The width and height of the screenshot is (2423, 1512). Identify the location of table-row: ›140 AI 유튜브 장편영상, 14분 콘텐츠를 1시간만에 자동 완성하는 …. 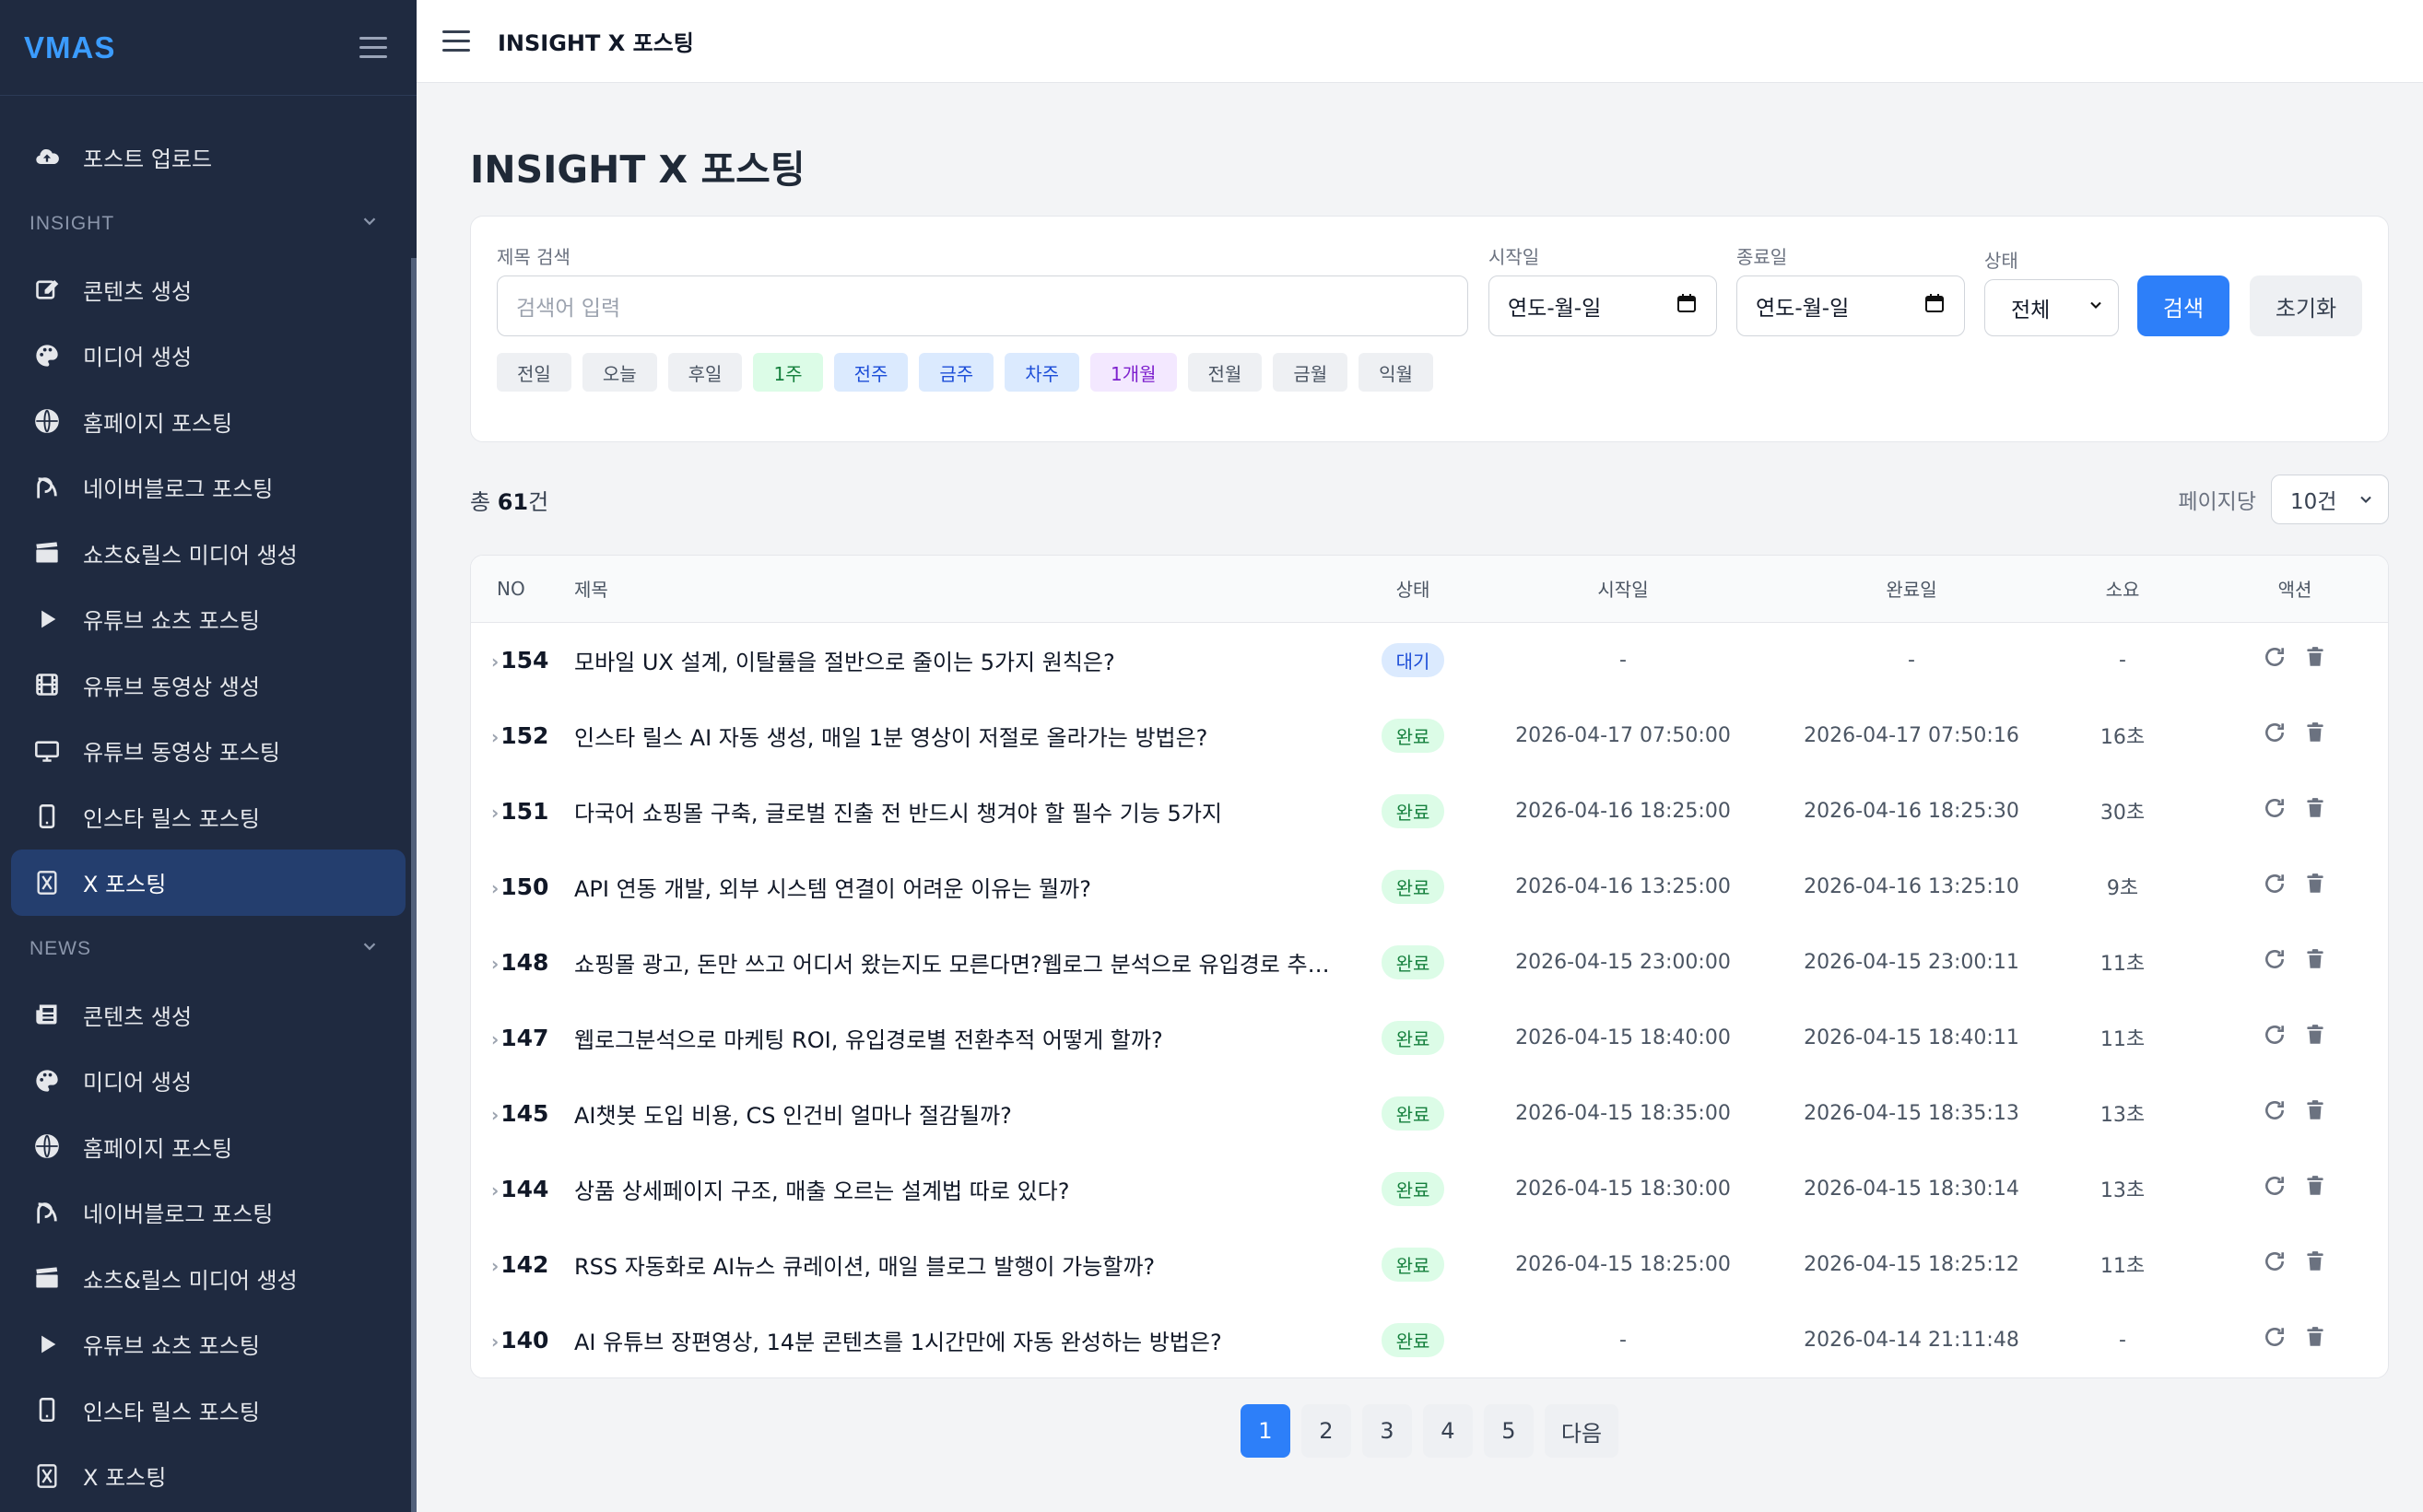
(1429, 1339).